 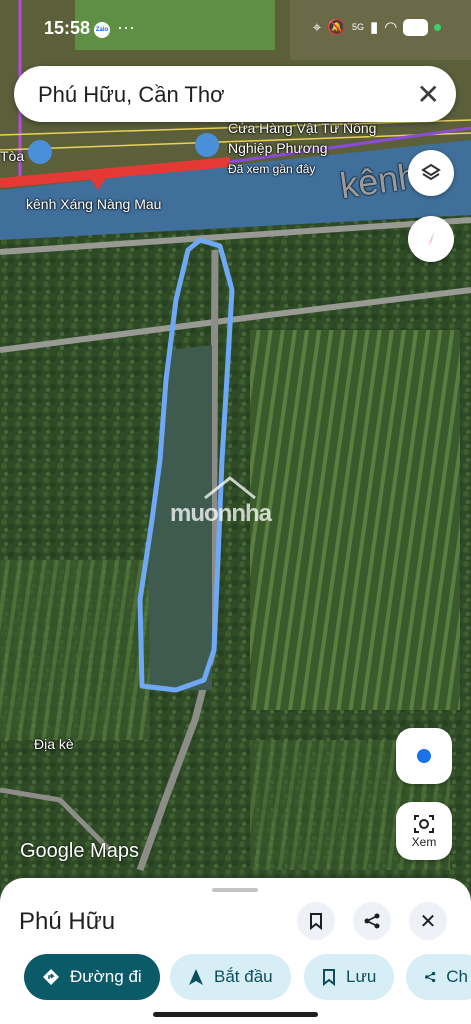 I want to click on map-label-store: Cửa Hàng Vật Tư Nông, so click(x=302, y=128).